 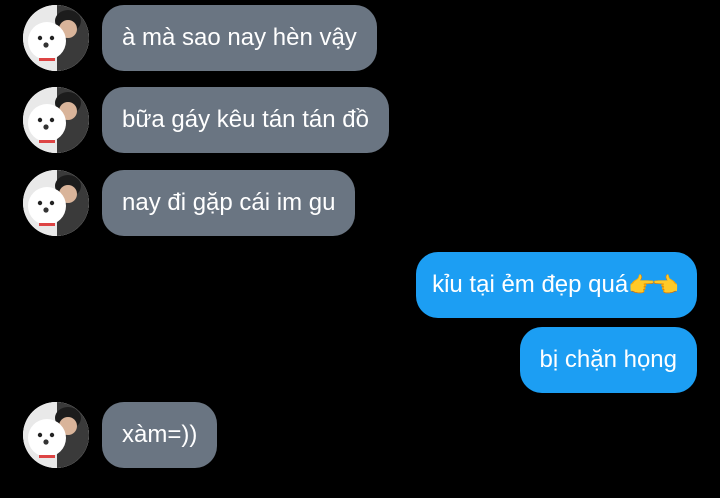 I want to click on message-text: à mà sao nay hèn vậy, so click(x=239, y=37).